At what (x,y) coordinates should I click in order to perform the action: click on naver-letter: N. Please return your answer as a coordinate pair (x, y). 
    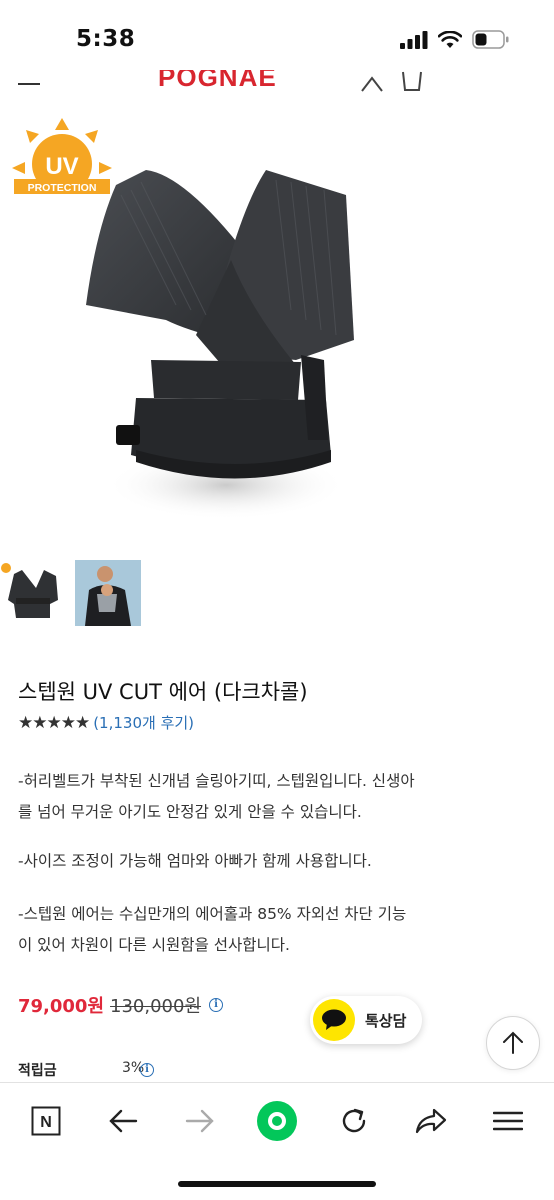
    Looking at the image, I should click on (46, 1122).